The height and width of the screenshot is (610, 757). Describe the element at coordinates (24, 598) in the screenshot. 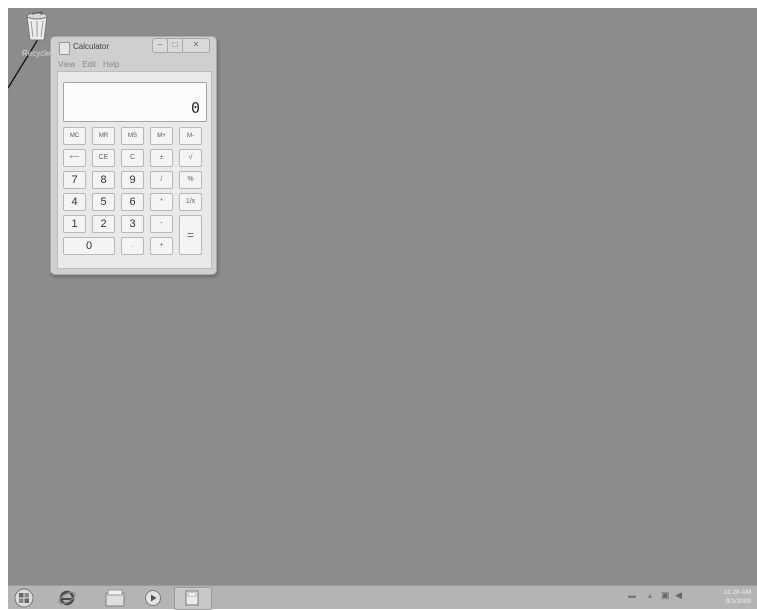

I see `start-button` at that location.